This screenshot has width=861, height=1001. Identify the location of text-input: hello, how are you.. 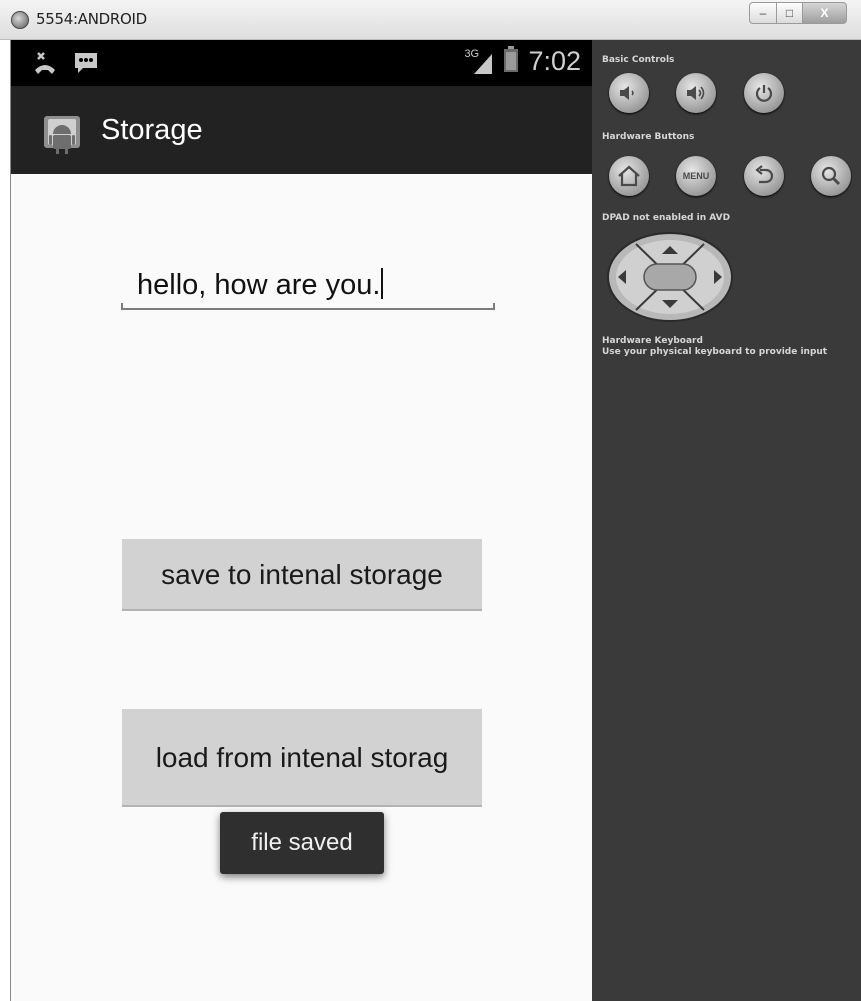
(308, 284).